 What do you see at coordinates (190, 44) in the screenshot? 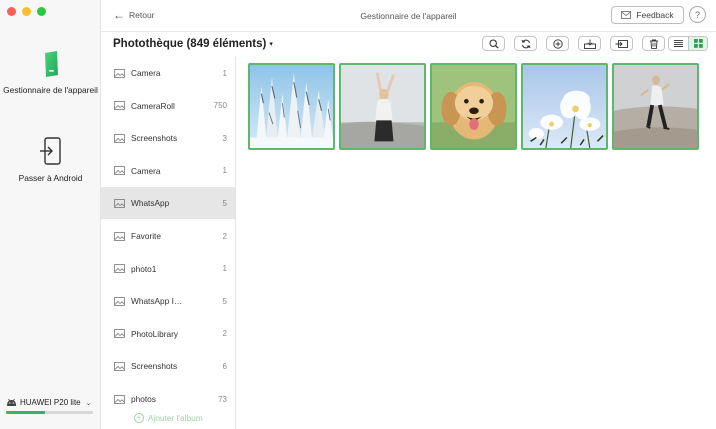
I see `library-title: Photothèque (849 éléments)` at bounding box center [190, 44].